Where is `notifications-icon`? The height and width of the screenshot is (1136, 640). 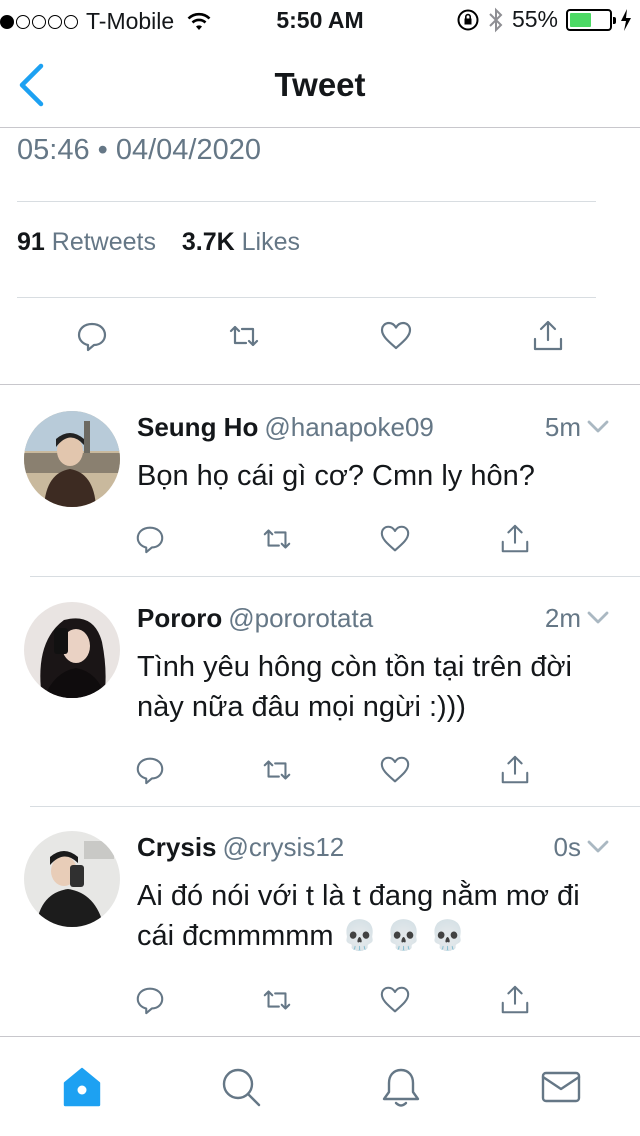
notifications-icon is located at coordinates (401, 1087).